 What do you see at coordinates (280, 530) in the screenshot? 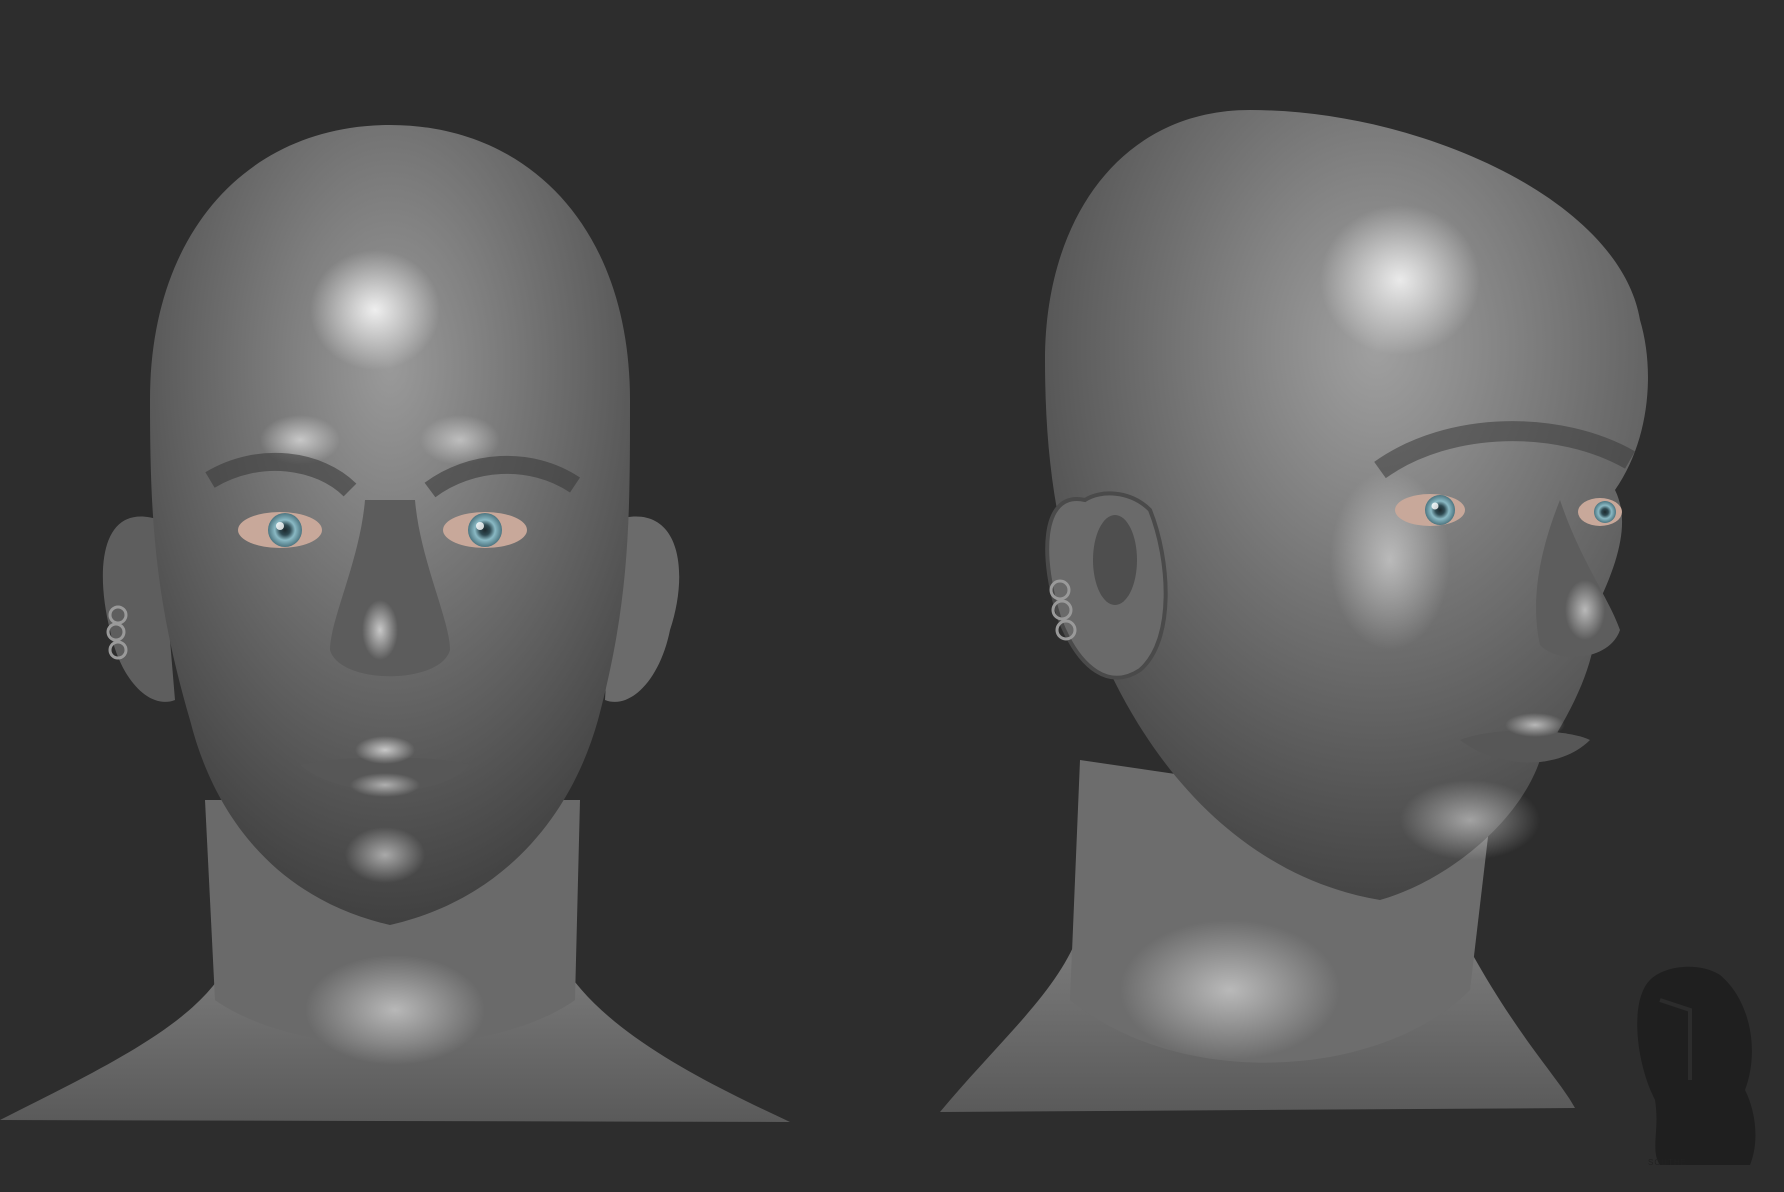
I see `front-left-eye` at bounding box center [280, 530].